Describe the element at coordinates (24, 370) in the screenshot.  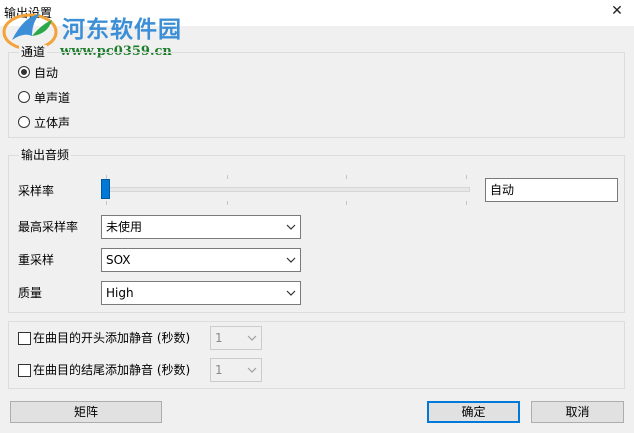
I see `silence-end-checkbox` at that location.